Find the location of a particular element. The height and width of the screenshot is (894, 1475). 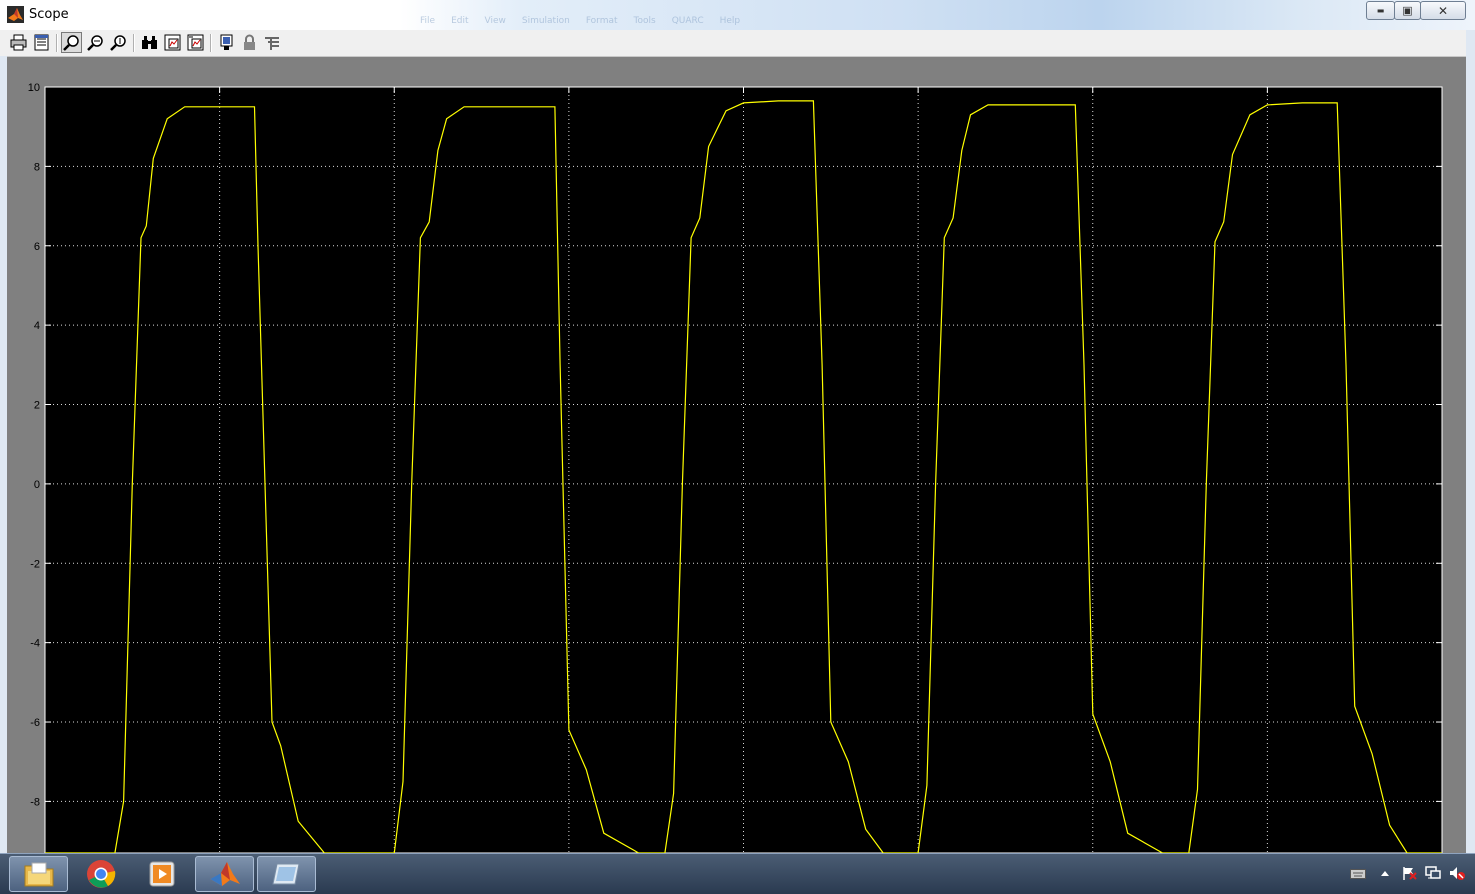

maximize-icon: ▣ is located at coordinates (1407, 10).